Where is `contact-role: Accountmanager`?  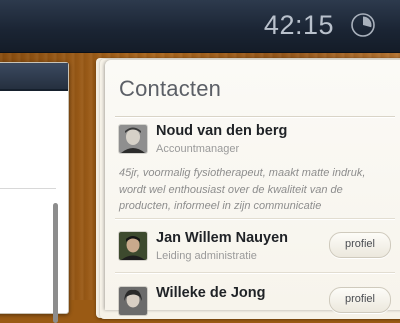 contact-role: Accountmanager is located at coordinates (198, 149).